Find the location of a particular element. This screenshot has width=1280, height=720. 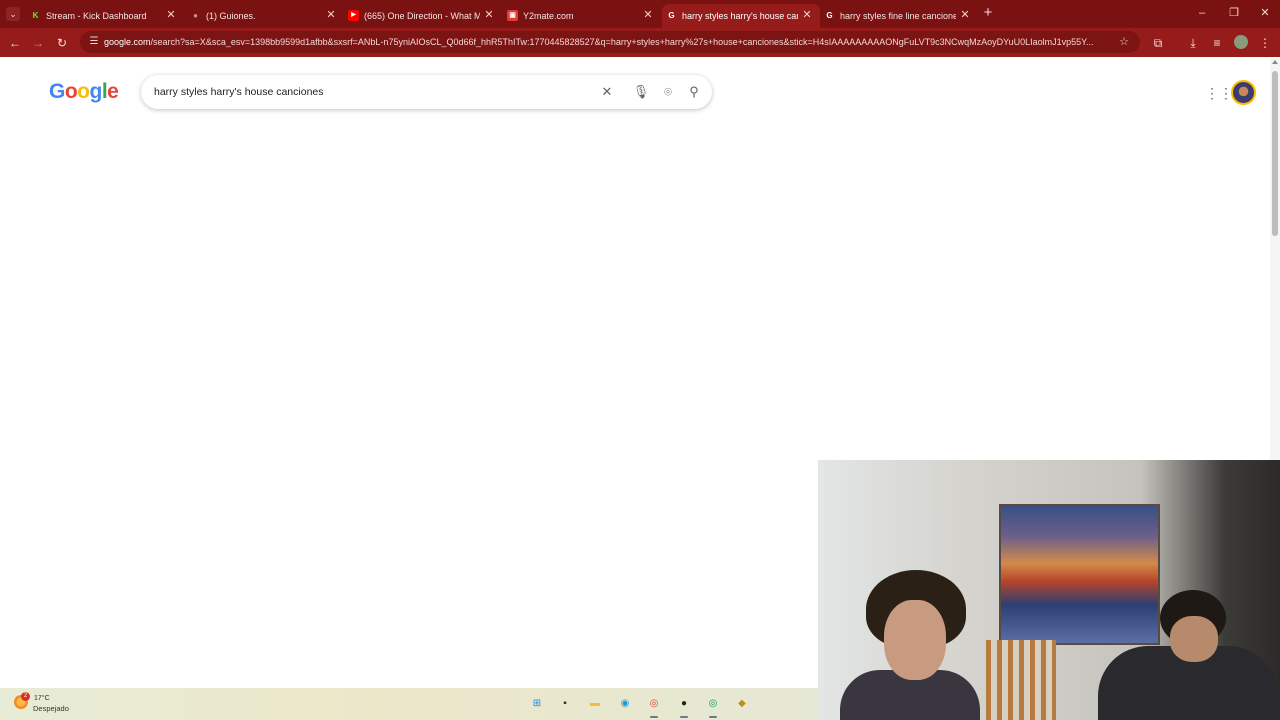

search-input: harry styles harry's house canciones is located at coordinates (239, 92).